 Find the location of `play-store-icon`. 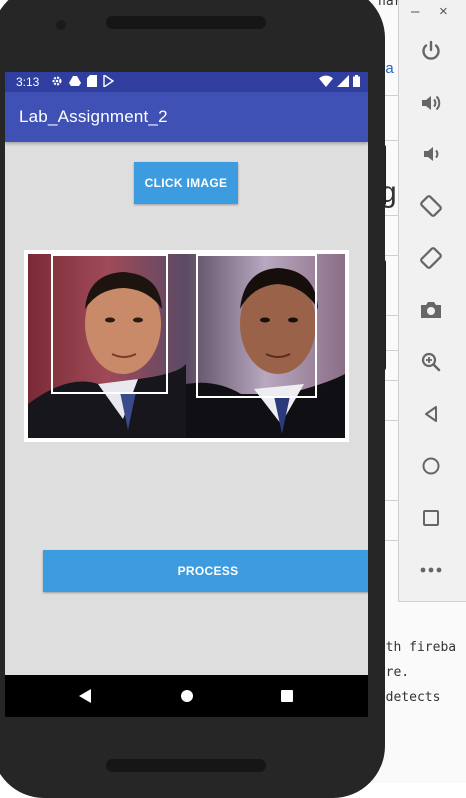

play-store-icon is located at coordinates (108, 81).